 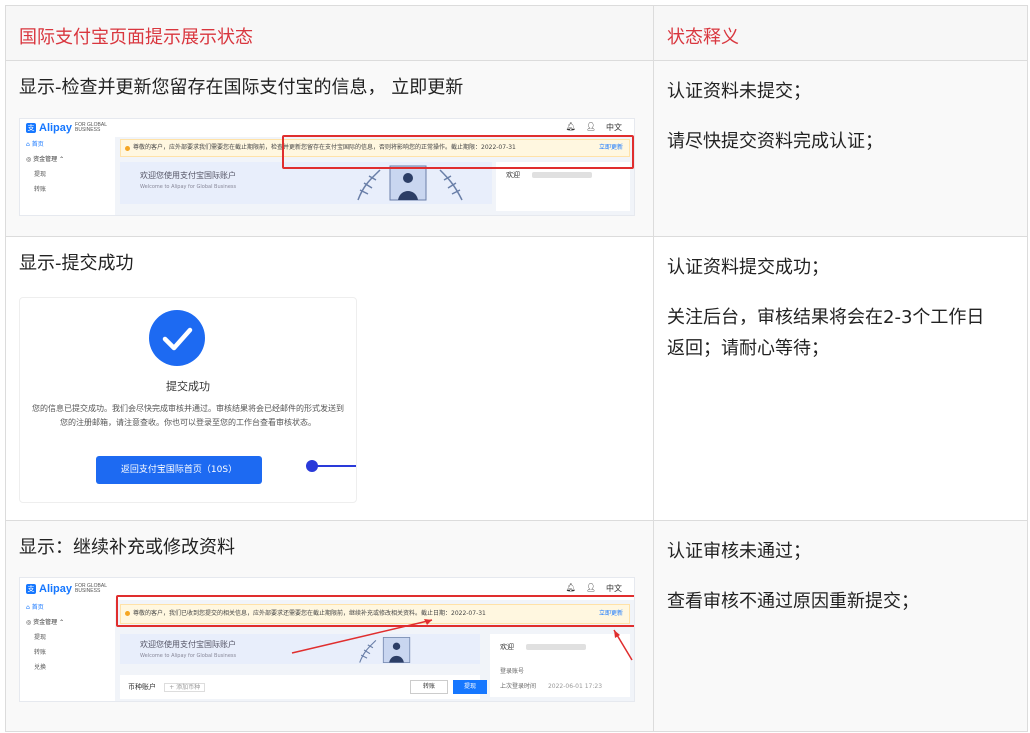 I want to click on row1-desc-1: 认证资料未提交；, so click(x=739, y=91).